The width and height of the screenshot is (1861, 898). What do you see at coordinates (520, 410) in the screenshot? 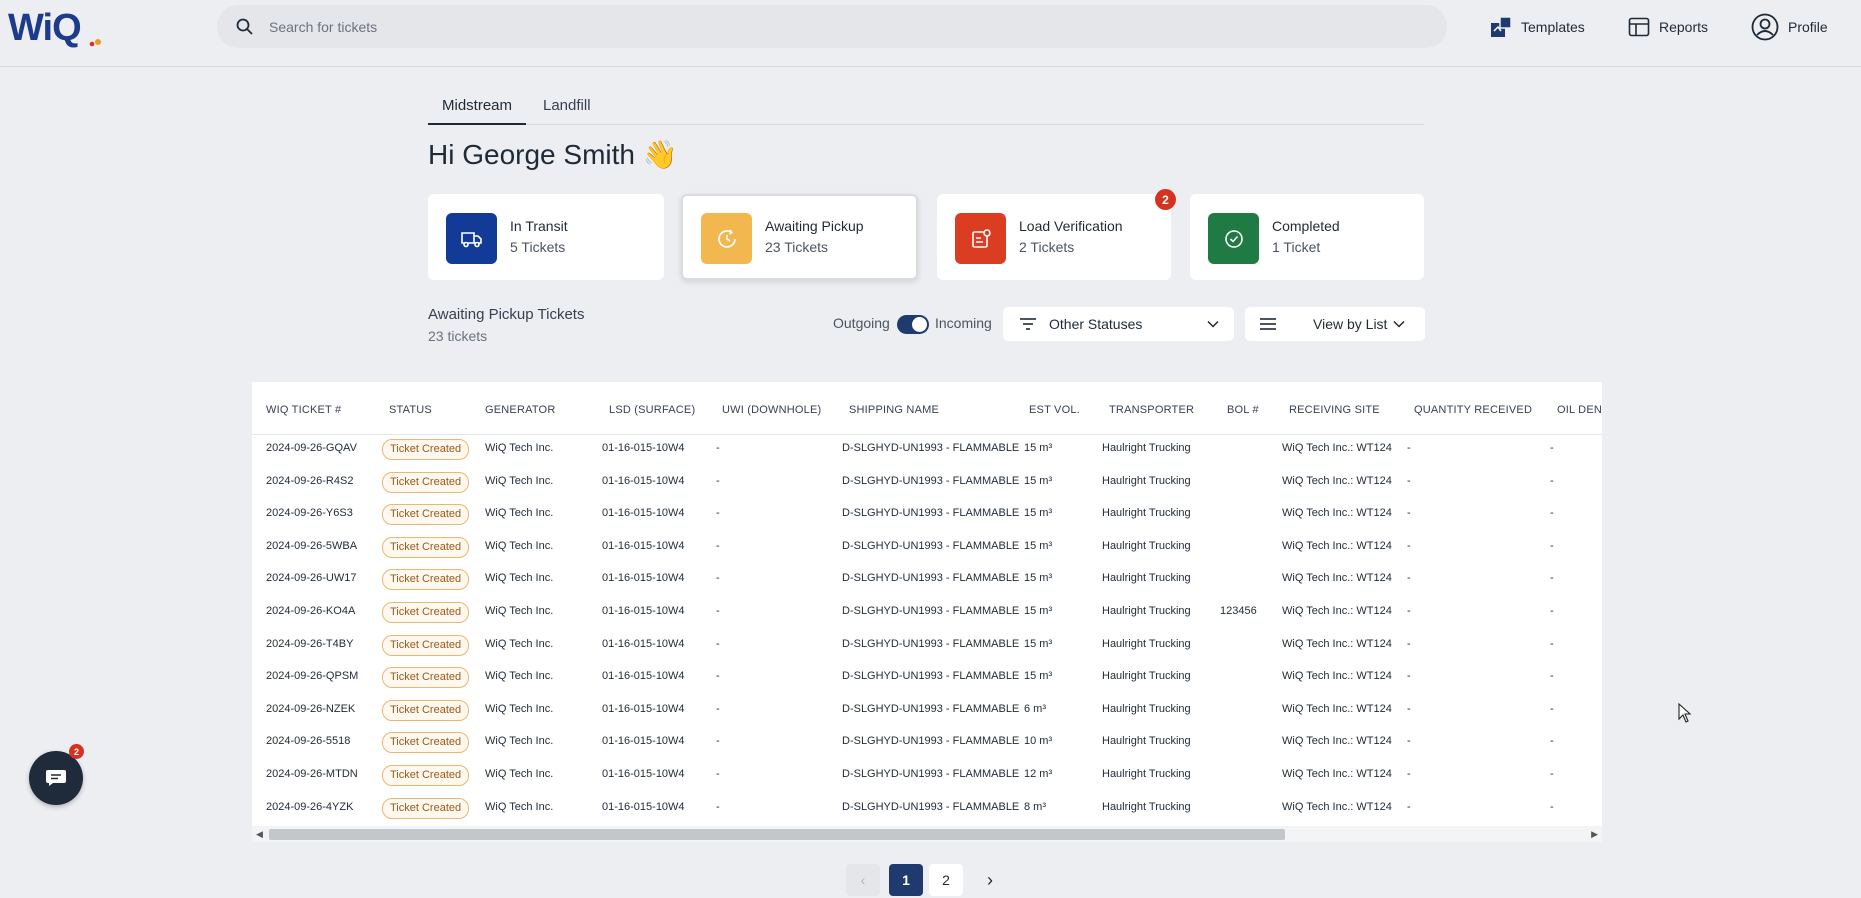
I see `column-header-generator: GENERATOR` at bounding box center [520, 410].